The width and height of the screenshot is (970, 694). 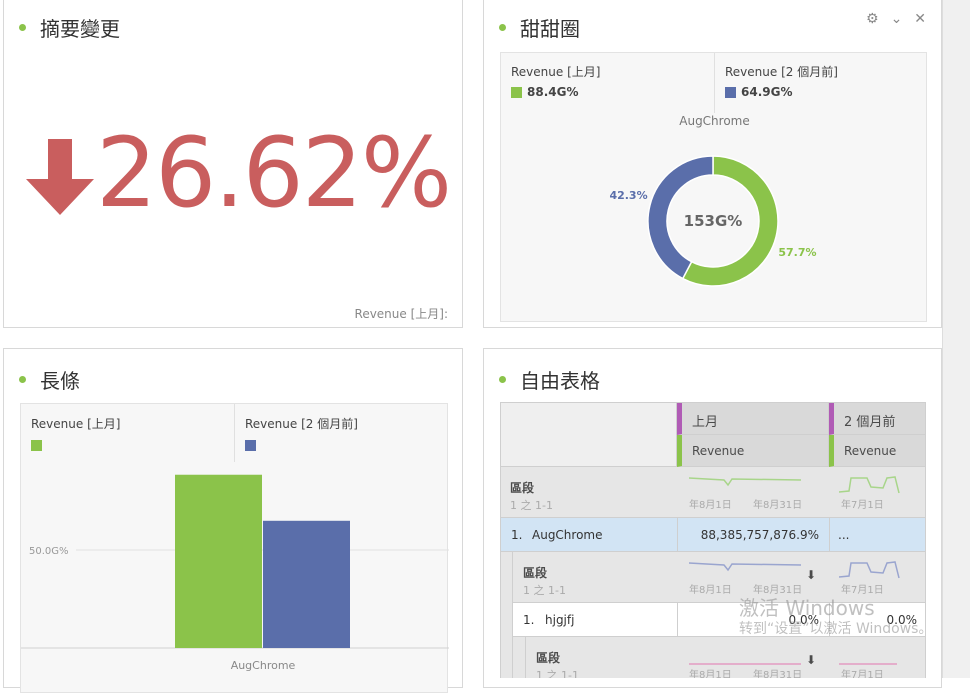 What do you see at coordinates (956, 339) in the screenshot?
I see `scrollbar` at bounding box center [956, 339].